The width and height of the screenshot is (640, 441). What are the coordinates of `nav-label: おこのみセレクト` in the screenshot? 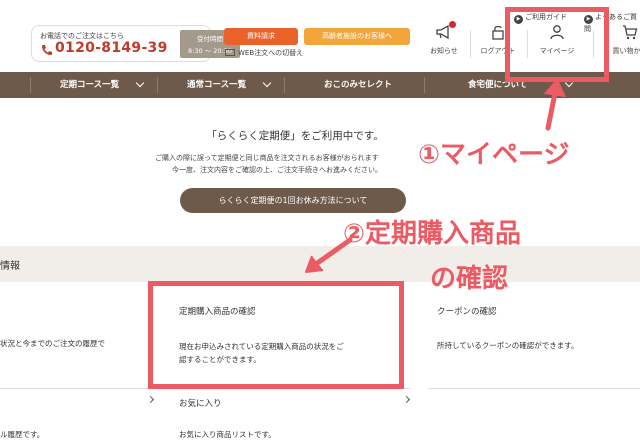 It's located at (358, 85).